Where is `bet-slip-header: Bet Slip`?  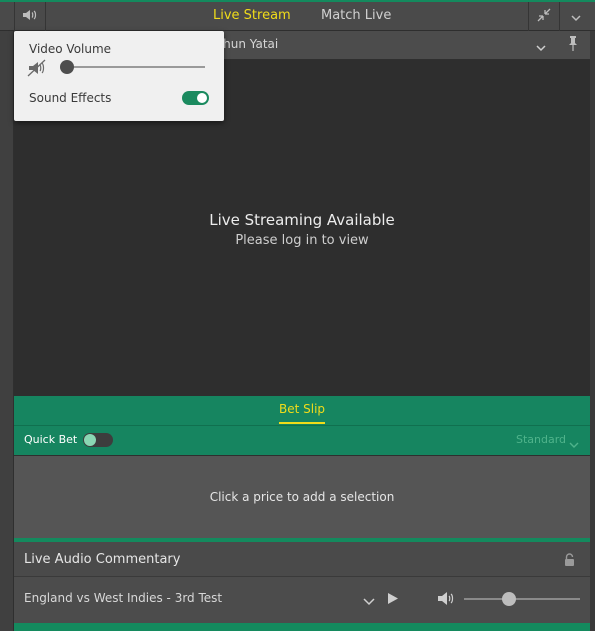
bet-slip-header: Bet Slip is located at coordinates (302, 411).